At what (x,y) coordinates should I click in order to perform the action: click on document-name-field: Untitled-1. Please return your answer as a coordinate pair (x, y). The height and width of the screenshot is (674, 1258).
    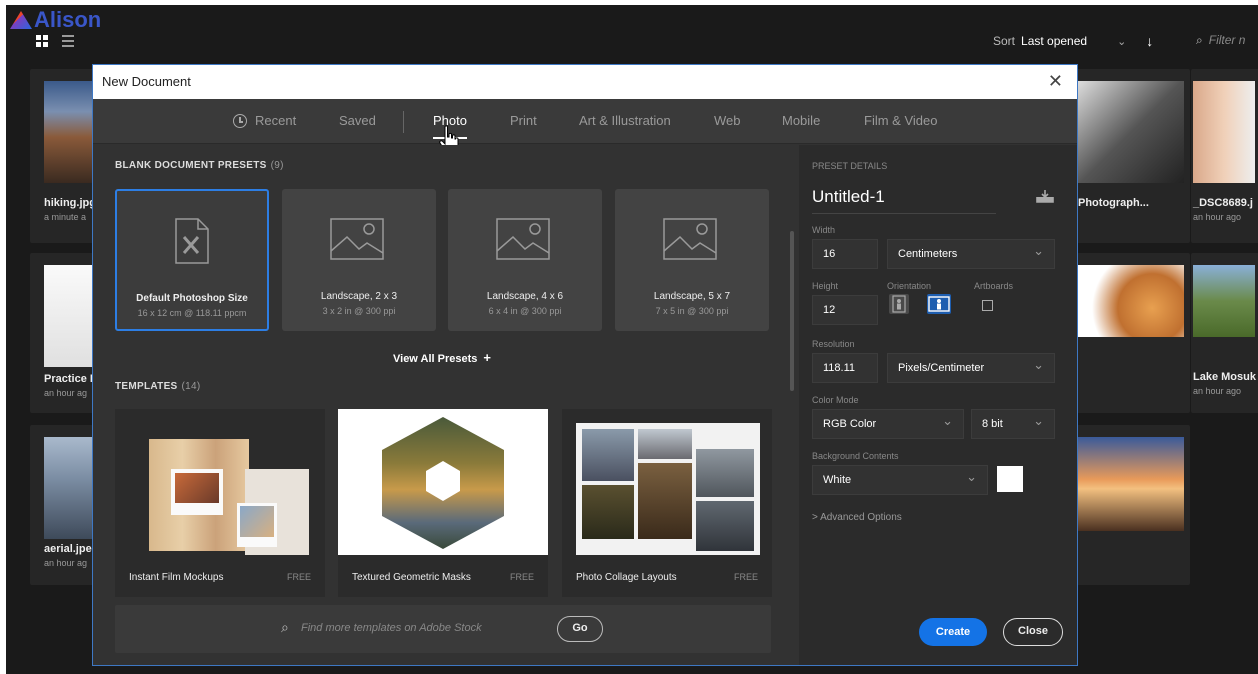
    Looking at the image, I should click on (848, 197).